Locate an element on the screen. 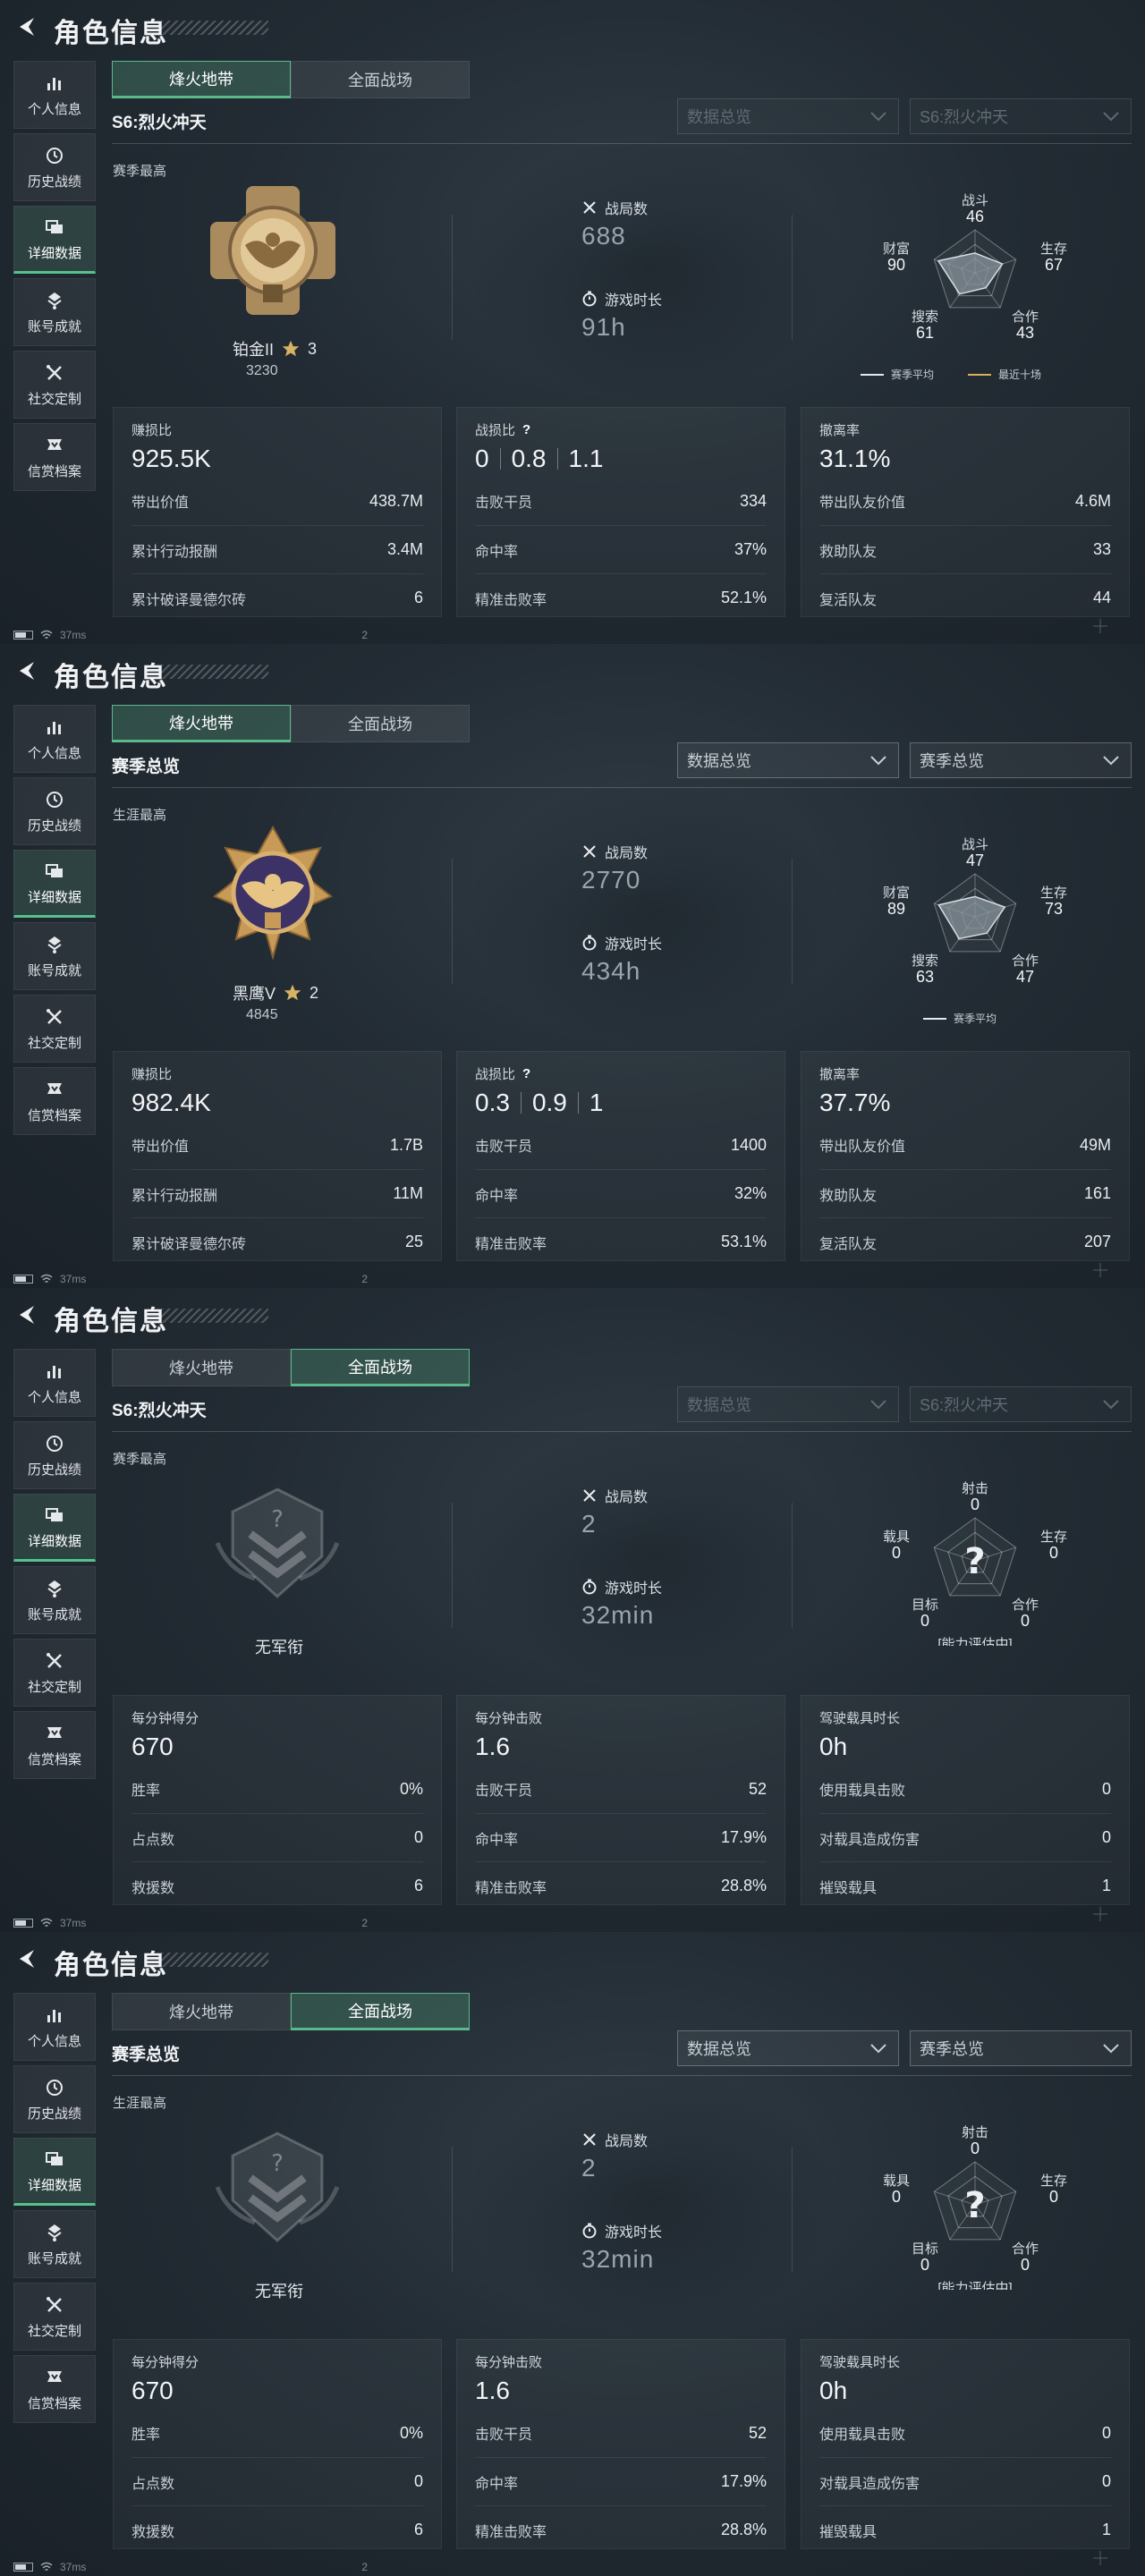  stat-row-value: 334 is located at coordinates (753, 500).